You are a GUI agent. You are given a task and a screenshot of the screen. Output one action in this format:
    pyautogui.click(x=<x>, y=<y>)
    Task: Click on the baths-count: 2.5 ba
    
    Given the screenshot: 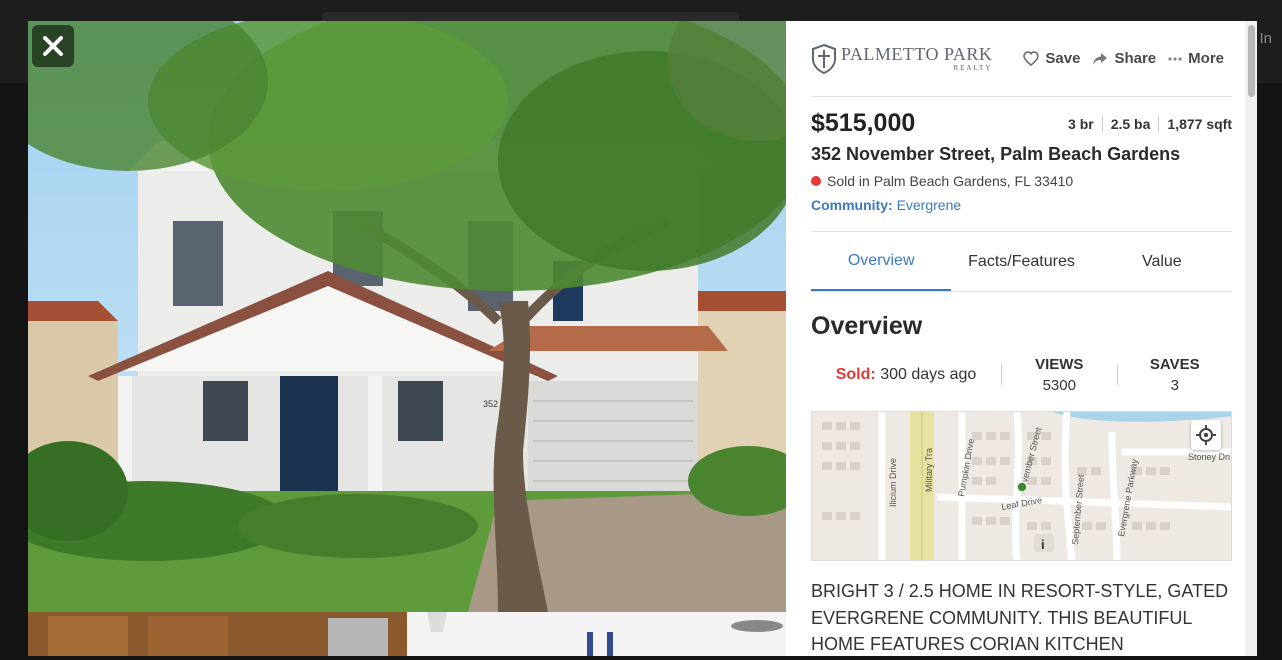 What is the action you would take?
    pyautogui.click(x=1130, y=124)
    